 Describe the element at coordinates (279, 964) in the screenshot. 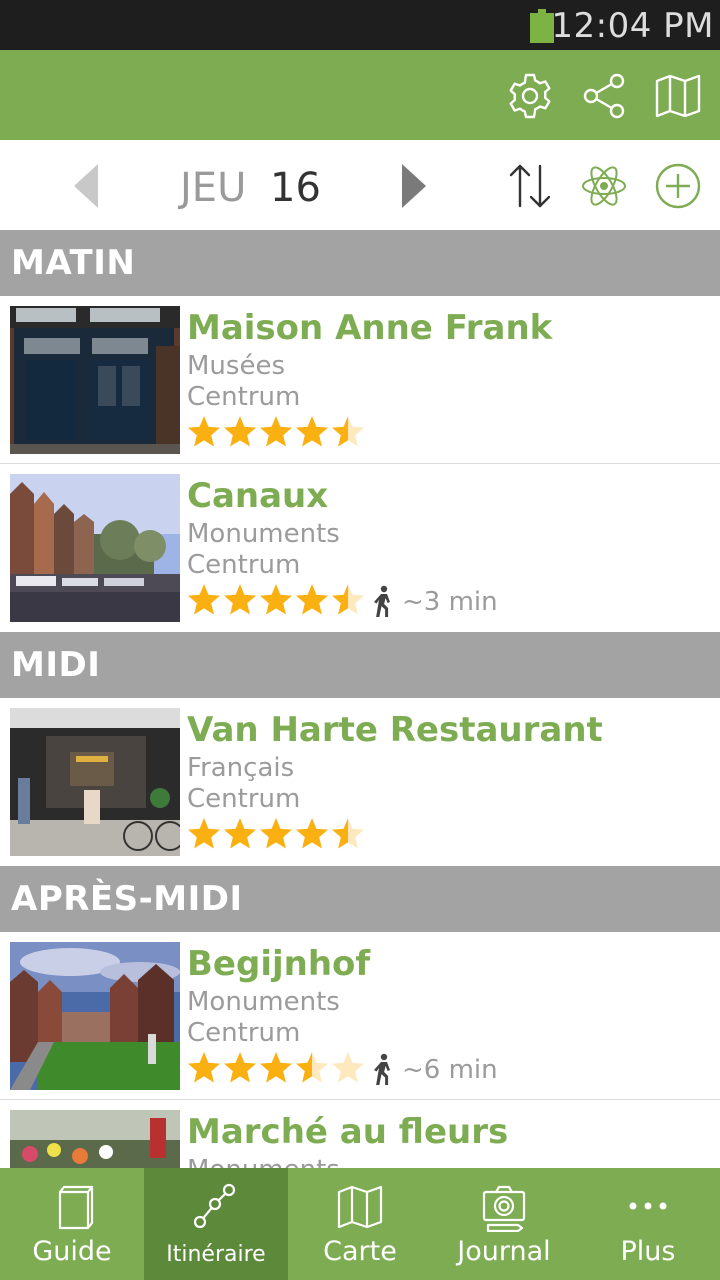

I see `place-name: Begijnhof` at that location.